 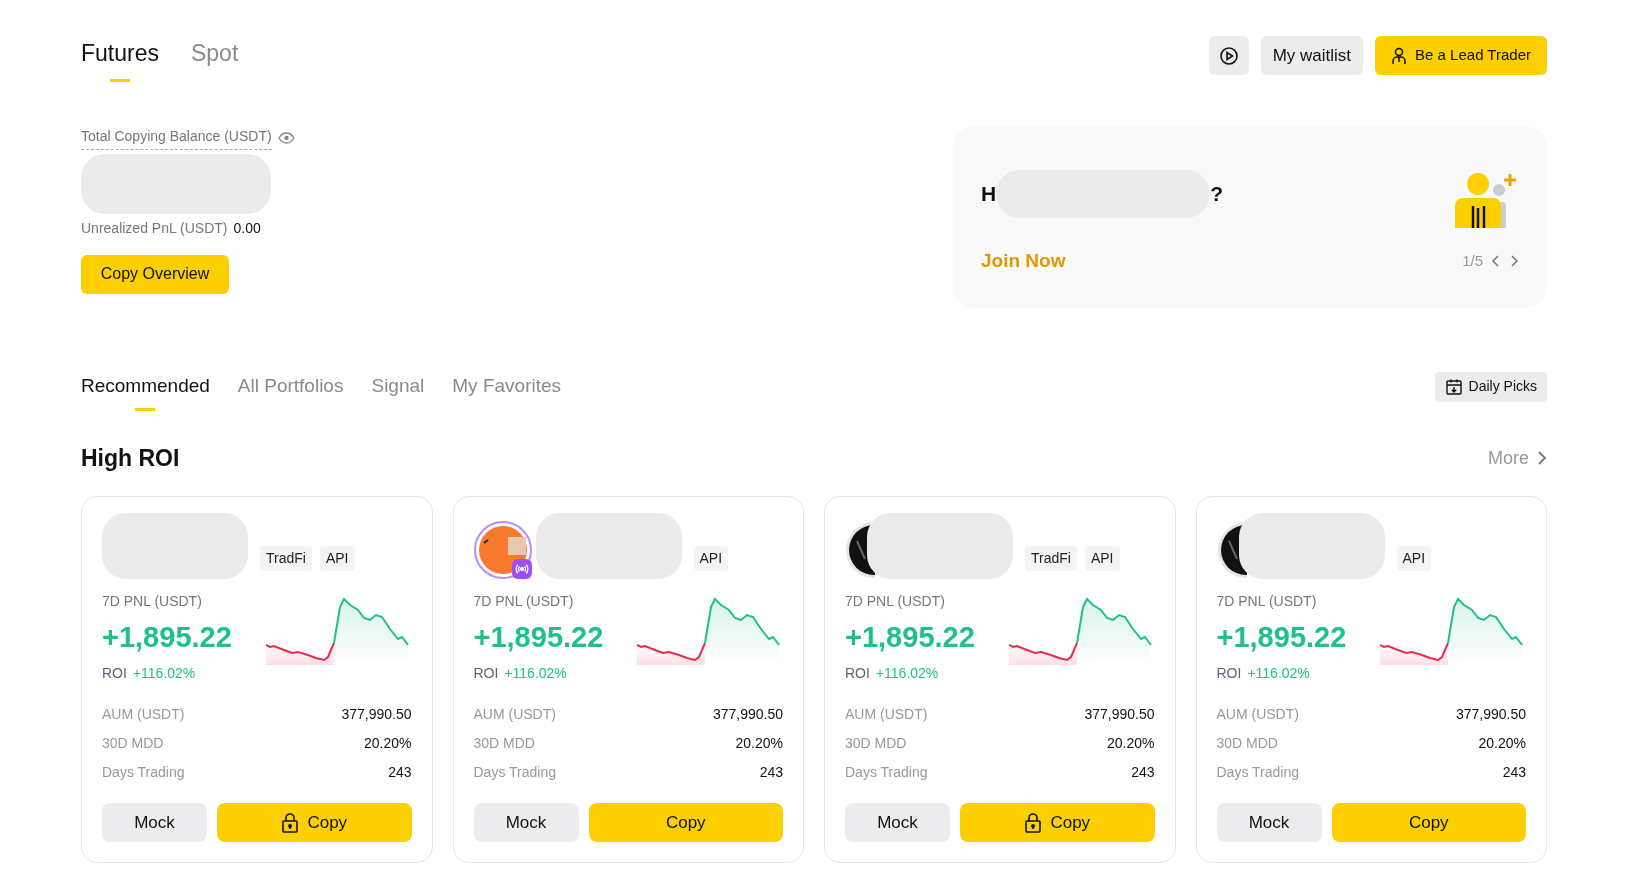 What do you see at coordinates (398, 391) in the screenshot?
I see `tab: Signal` at bounding box center [398, 391].